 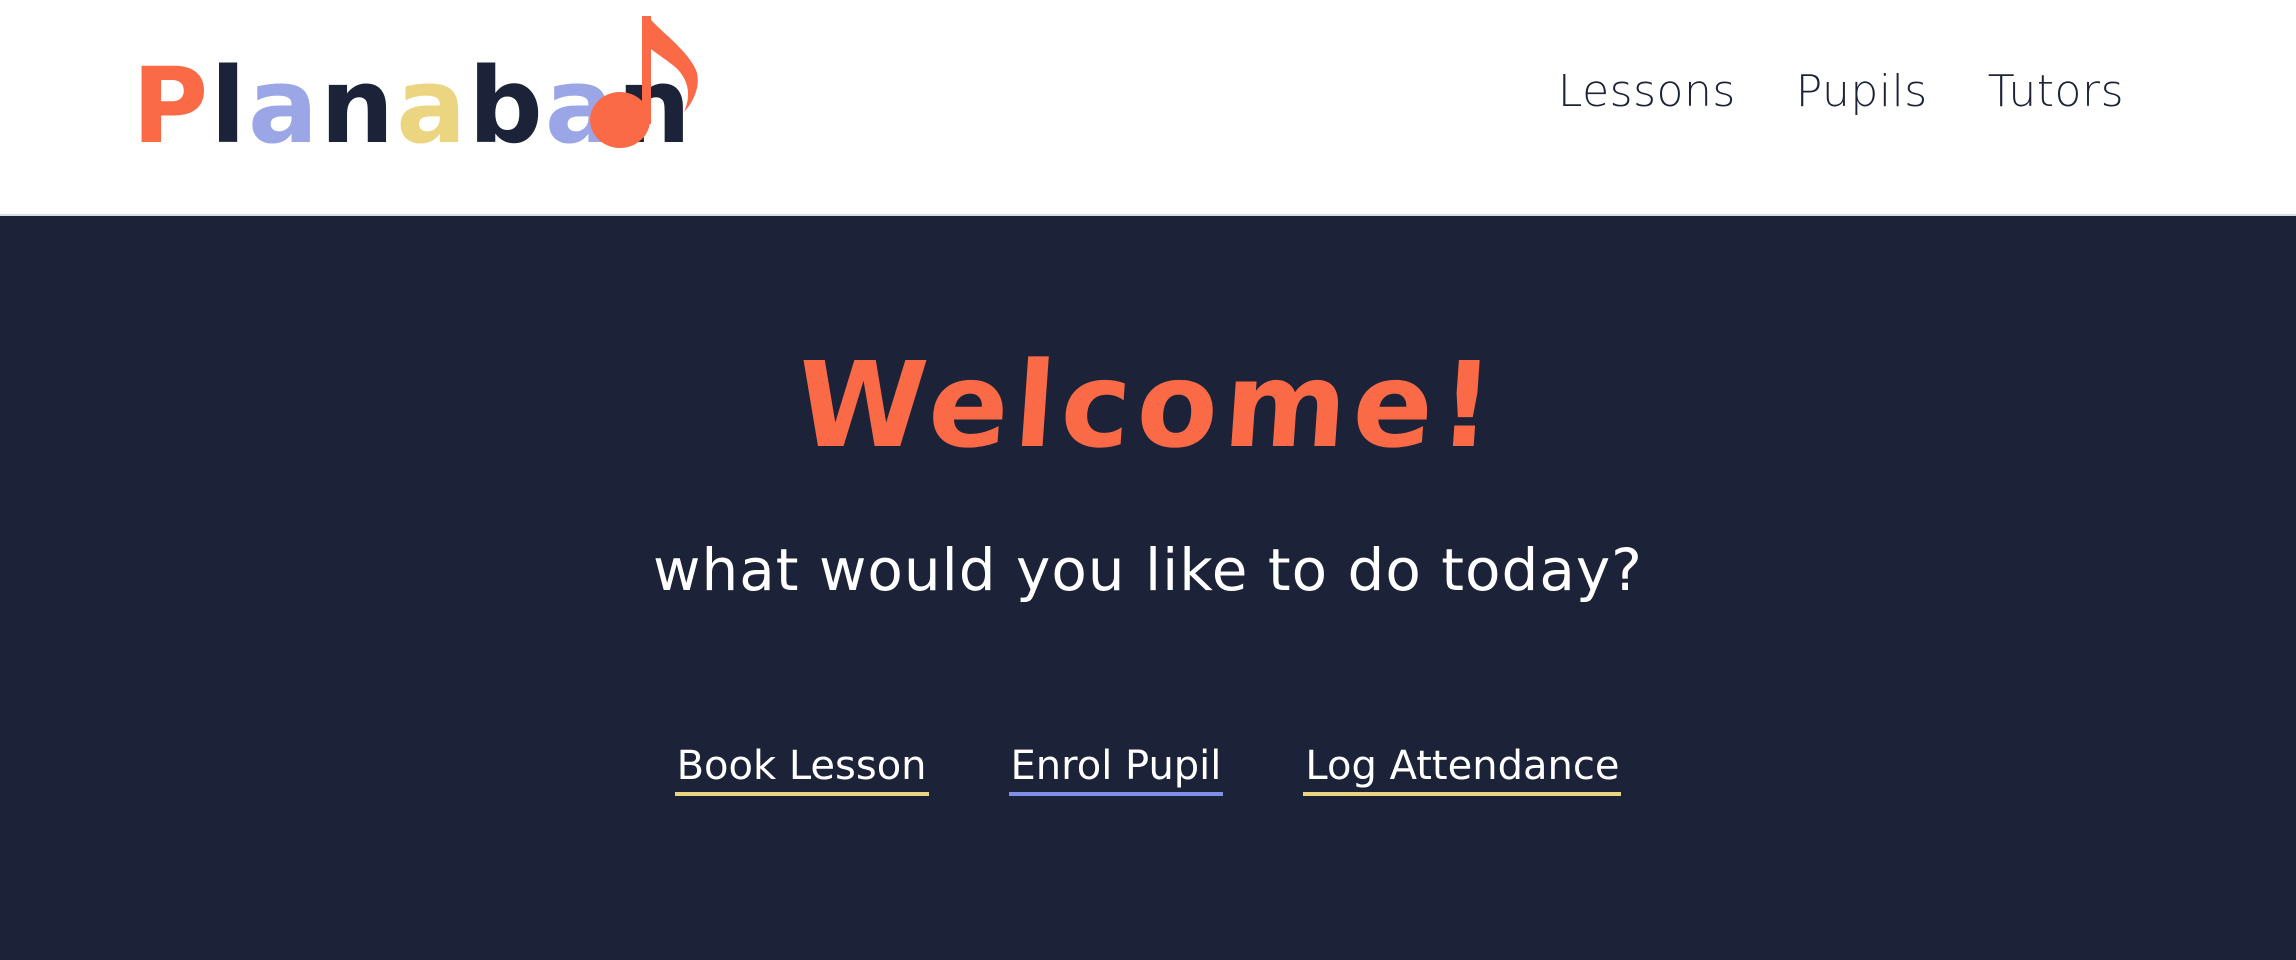 What do you see at coordinates (229, 106) in the screenshot?
I see `logo-letter: l` at bounding box center [229, 106].